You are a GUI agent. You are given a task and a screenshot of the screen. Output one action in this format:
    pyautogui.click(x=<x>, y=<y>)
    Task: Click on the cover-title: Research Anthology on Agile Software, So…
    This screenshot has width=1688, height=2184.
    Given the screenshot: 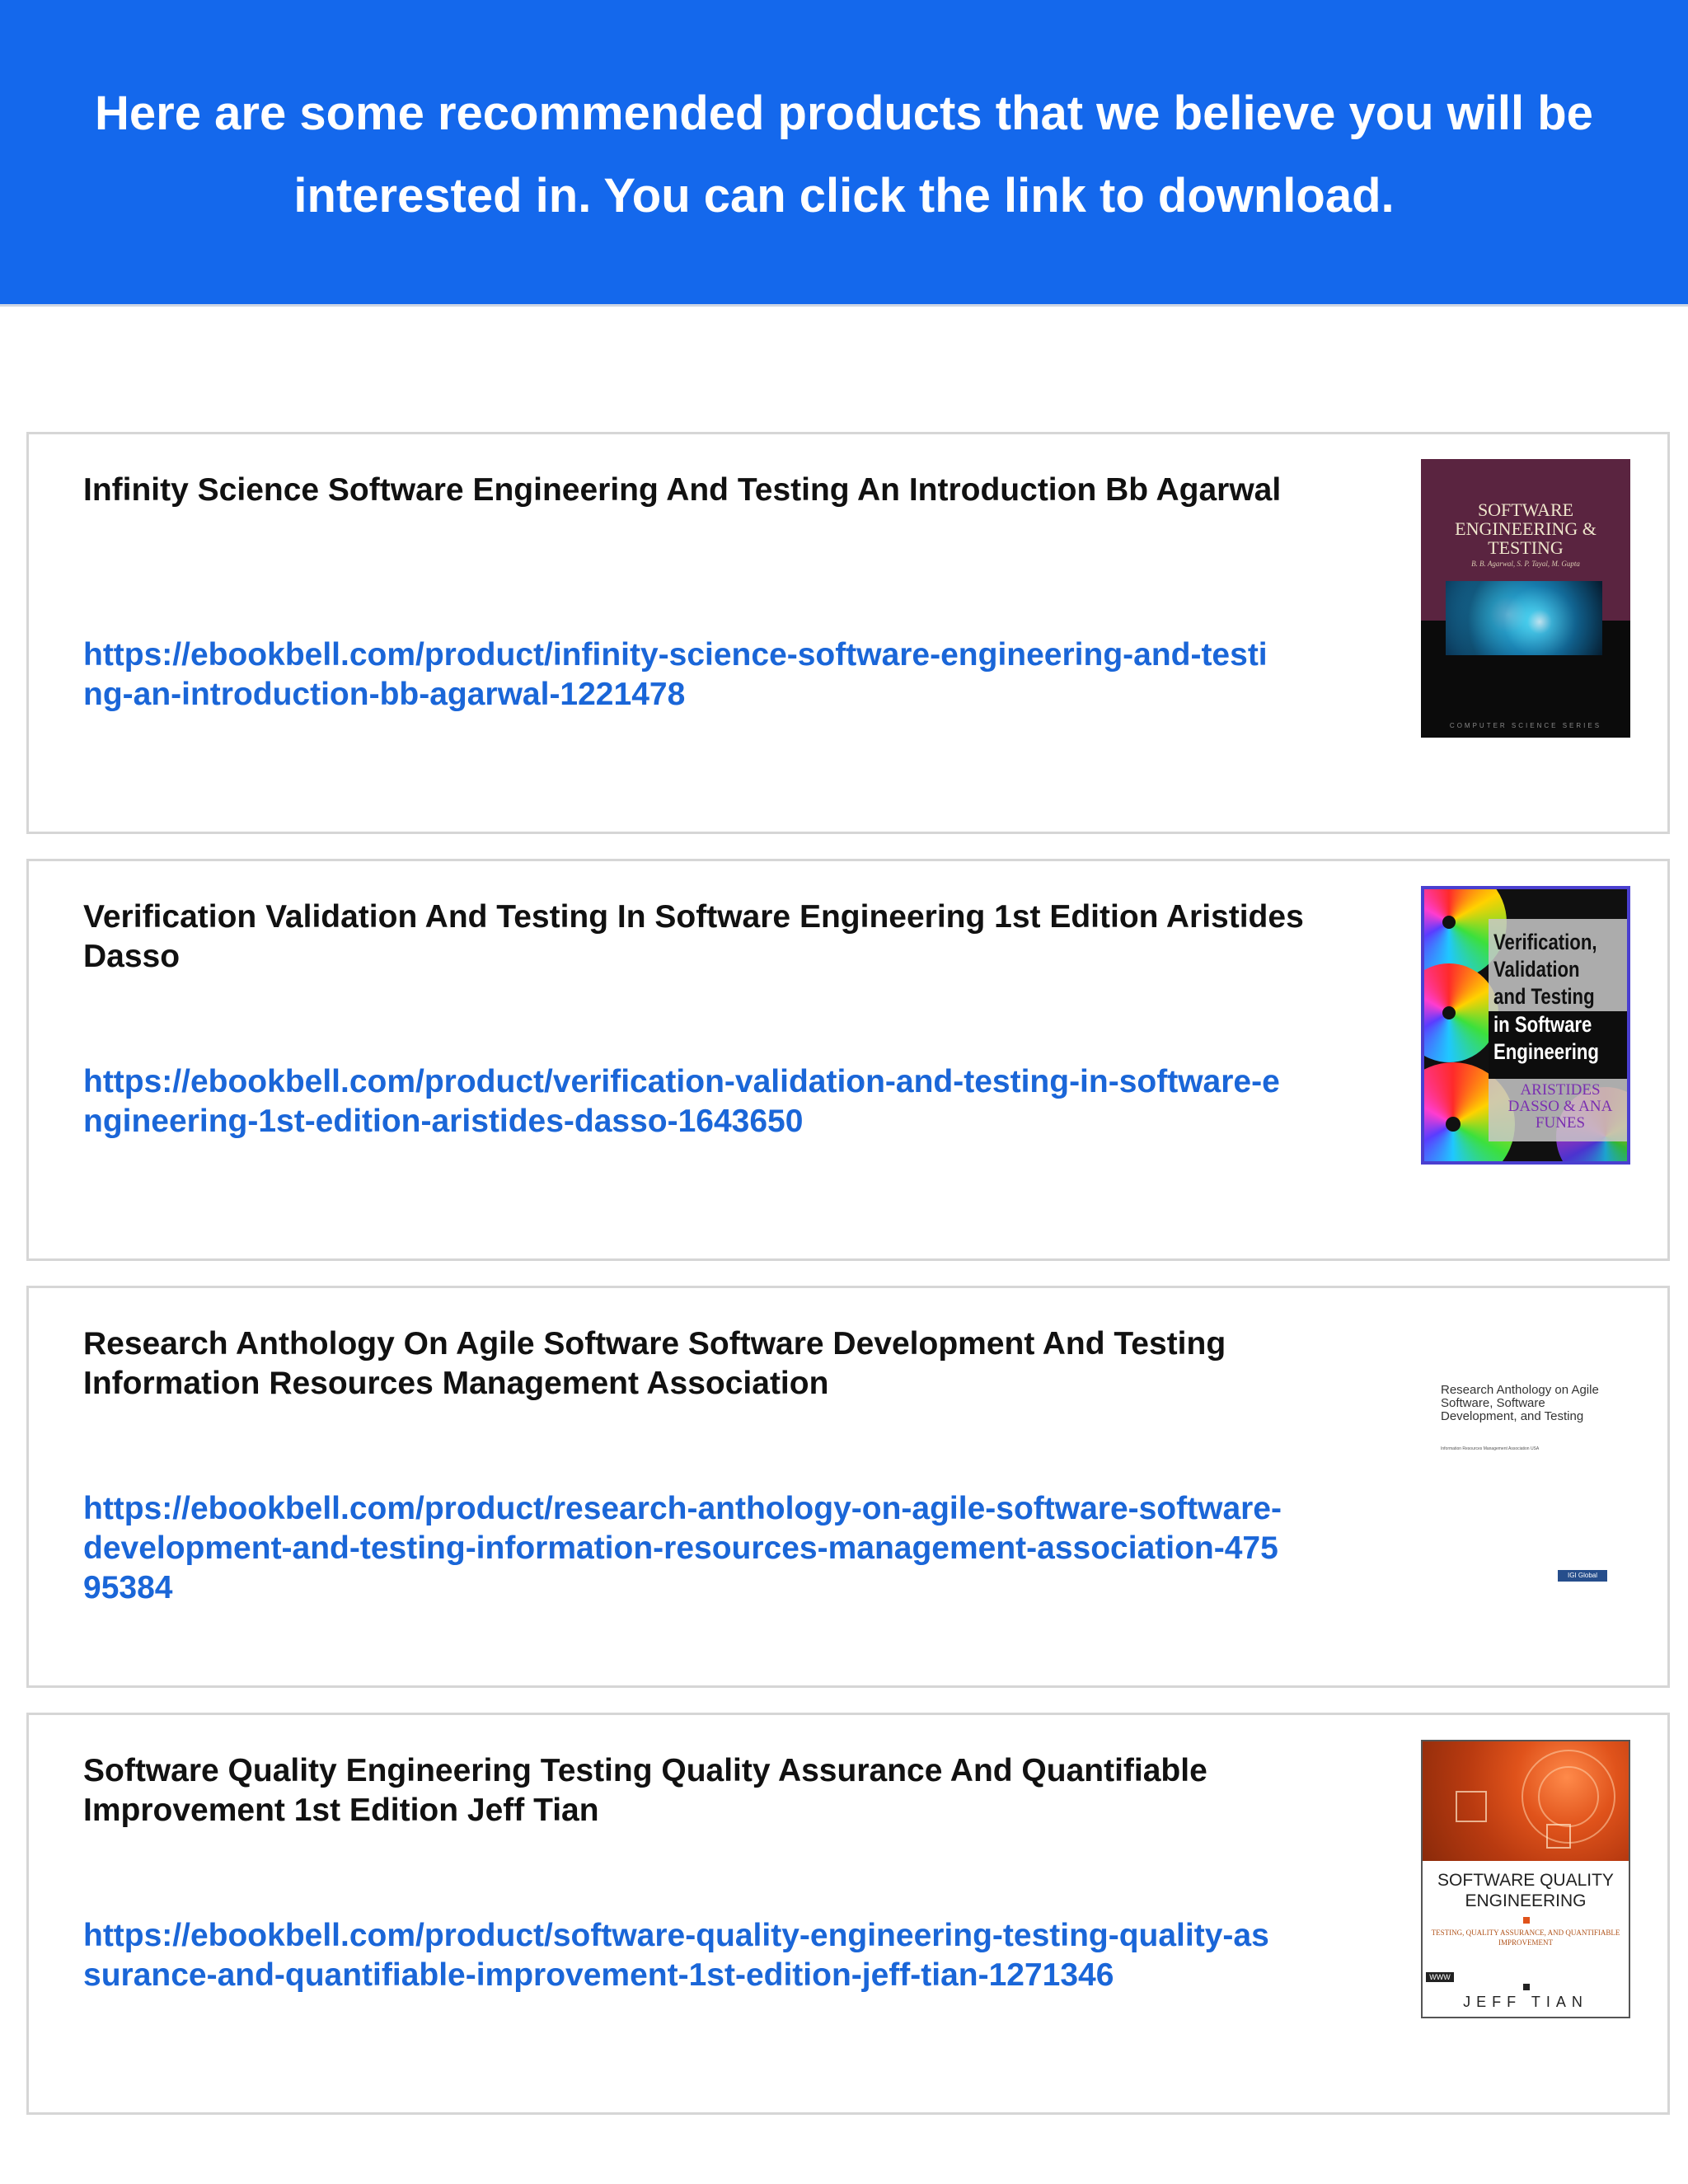 What is the action you would take?
    pyautogui.click(x=1520, y=1403)
    